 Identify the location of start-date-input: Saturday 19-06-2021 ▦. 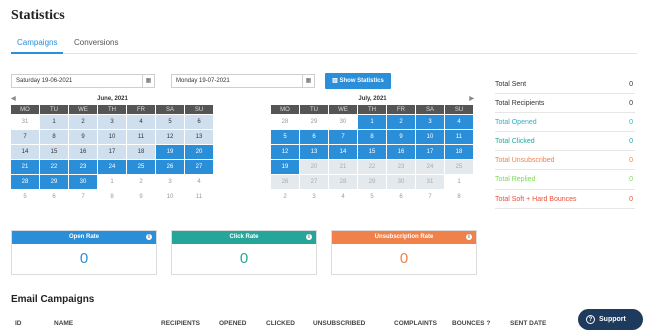
(83, 81).